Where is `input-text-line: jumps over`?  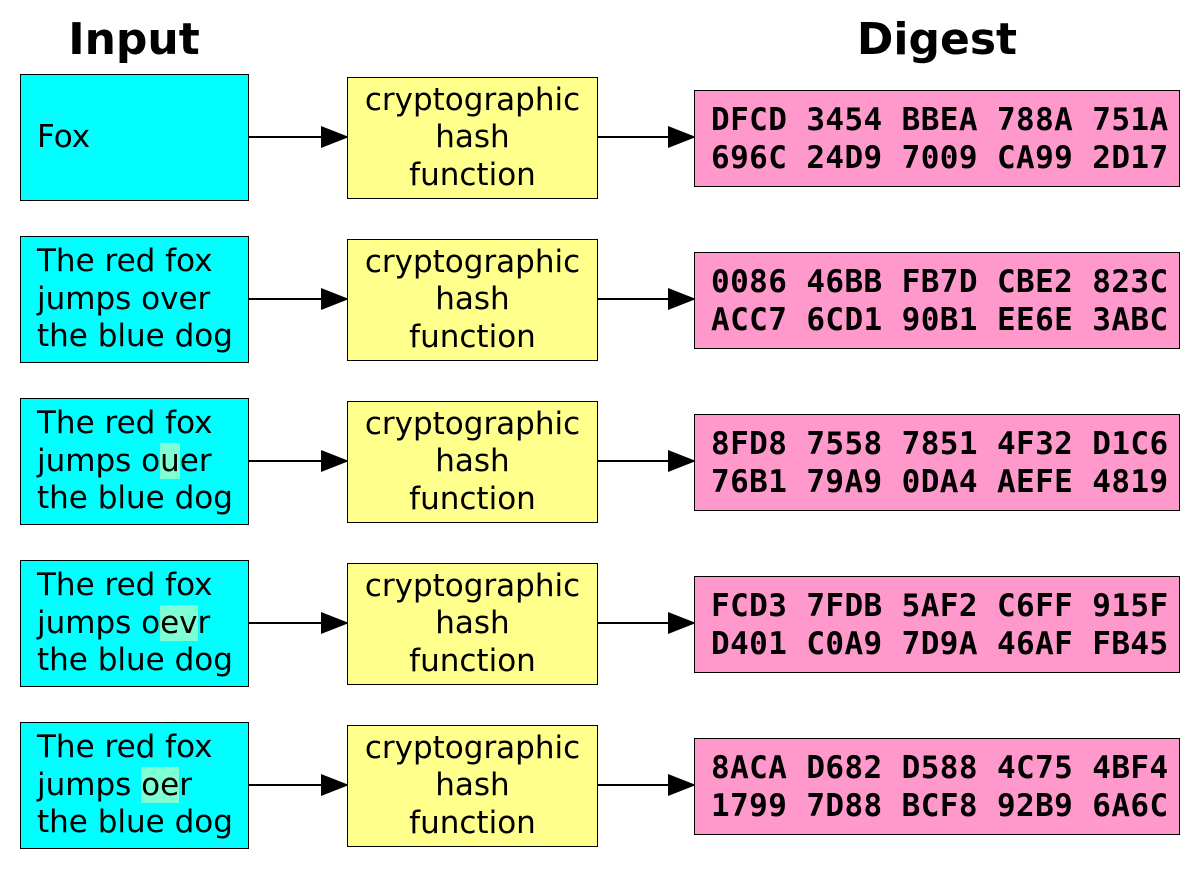
input-text-line: jumps over is located at coordinates (142, 300).